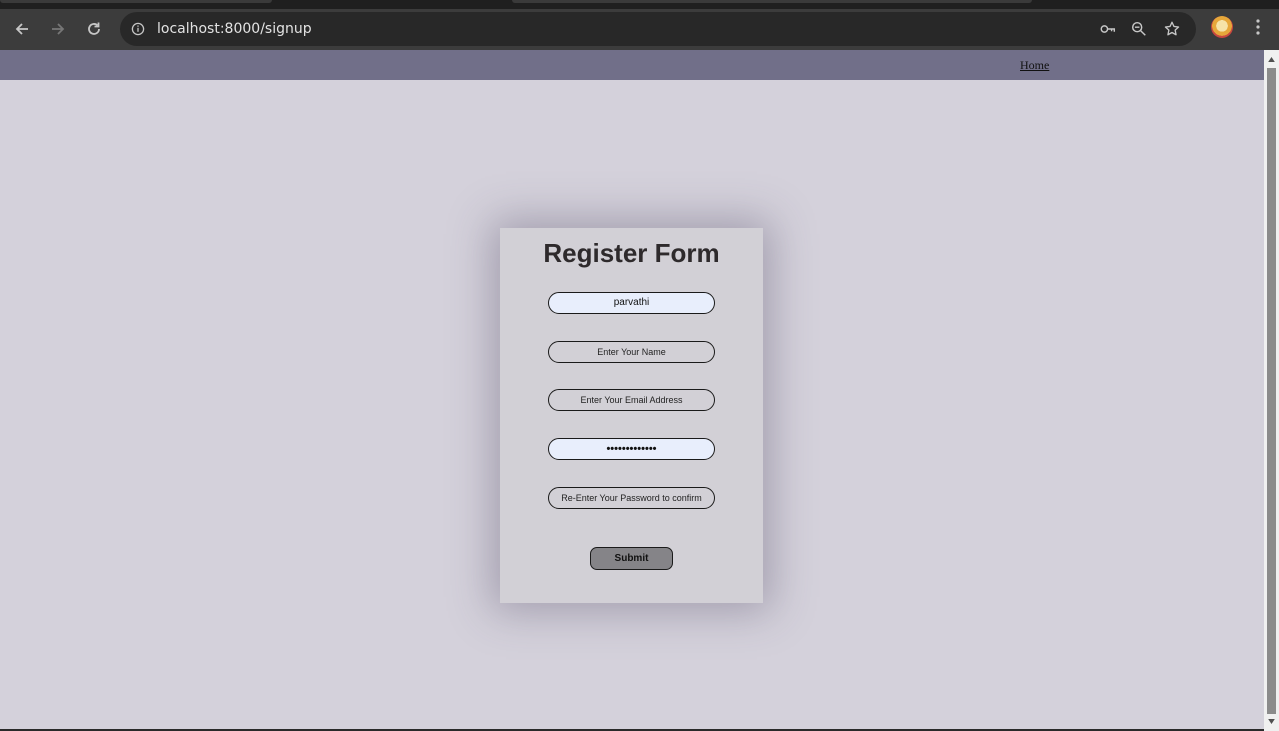 This screenshot has height=731, width=1279. What do you see at coordinates (94, 29) in the screenshot?
I see `reload-icon` at bounding box center [94, 29].